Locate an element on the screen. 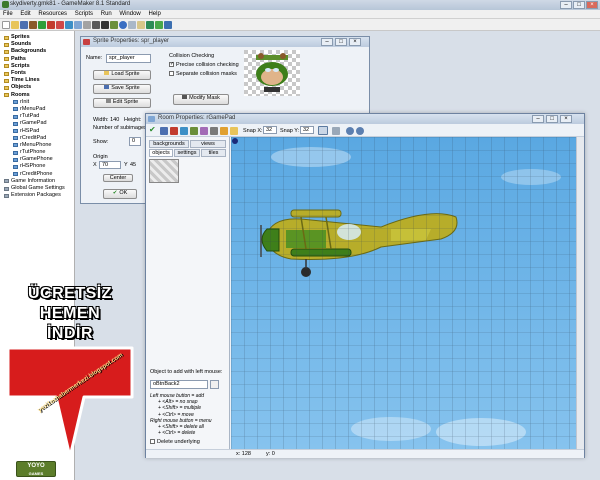 This screenshot has width=600, height=480. add-object-icon is located at coordinates (123, 25).